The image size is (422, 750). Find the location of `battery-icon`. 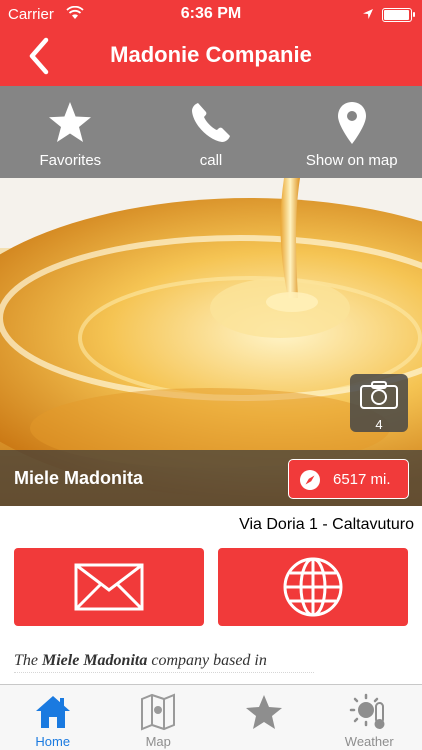

battery-icon is located at coordinates (398, 15).